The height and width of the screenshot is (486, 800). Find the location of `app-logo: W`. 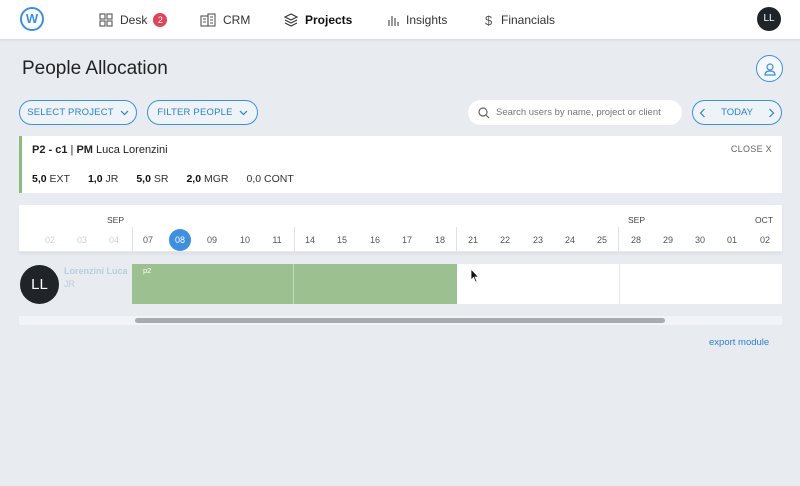

app-logo: W is located at coordinates (32, 19).